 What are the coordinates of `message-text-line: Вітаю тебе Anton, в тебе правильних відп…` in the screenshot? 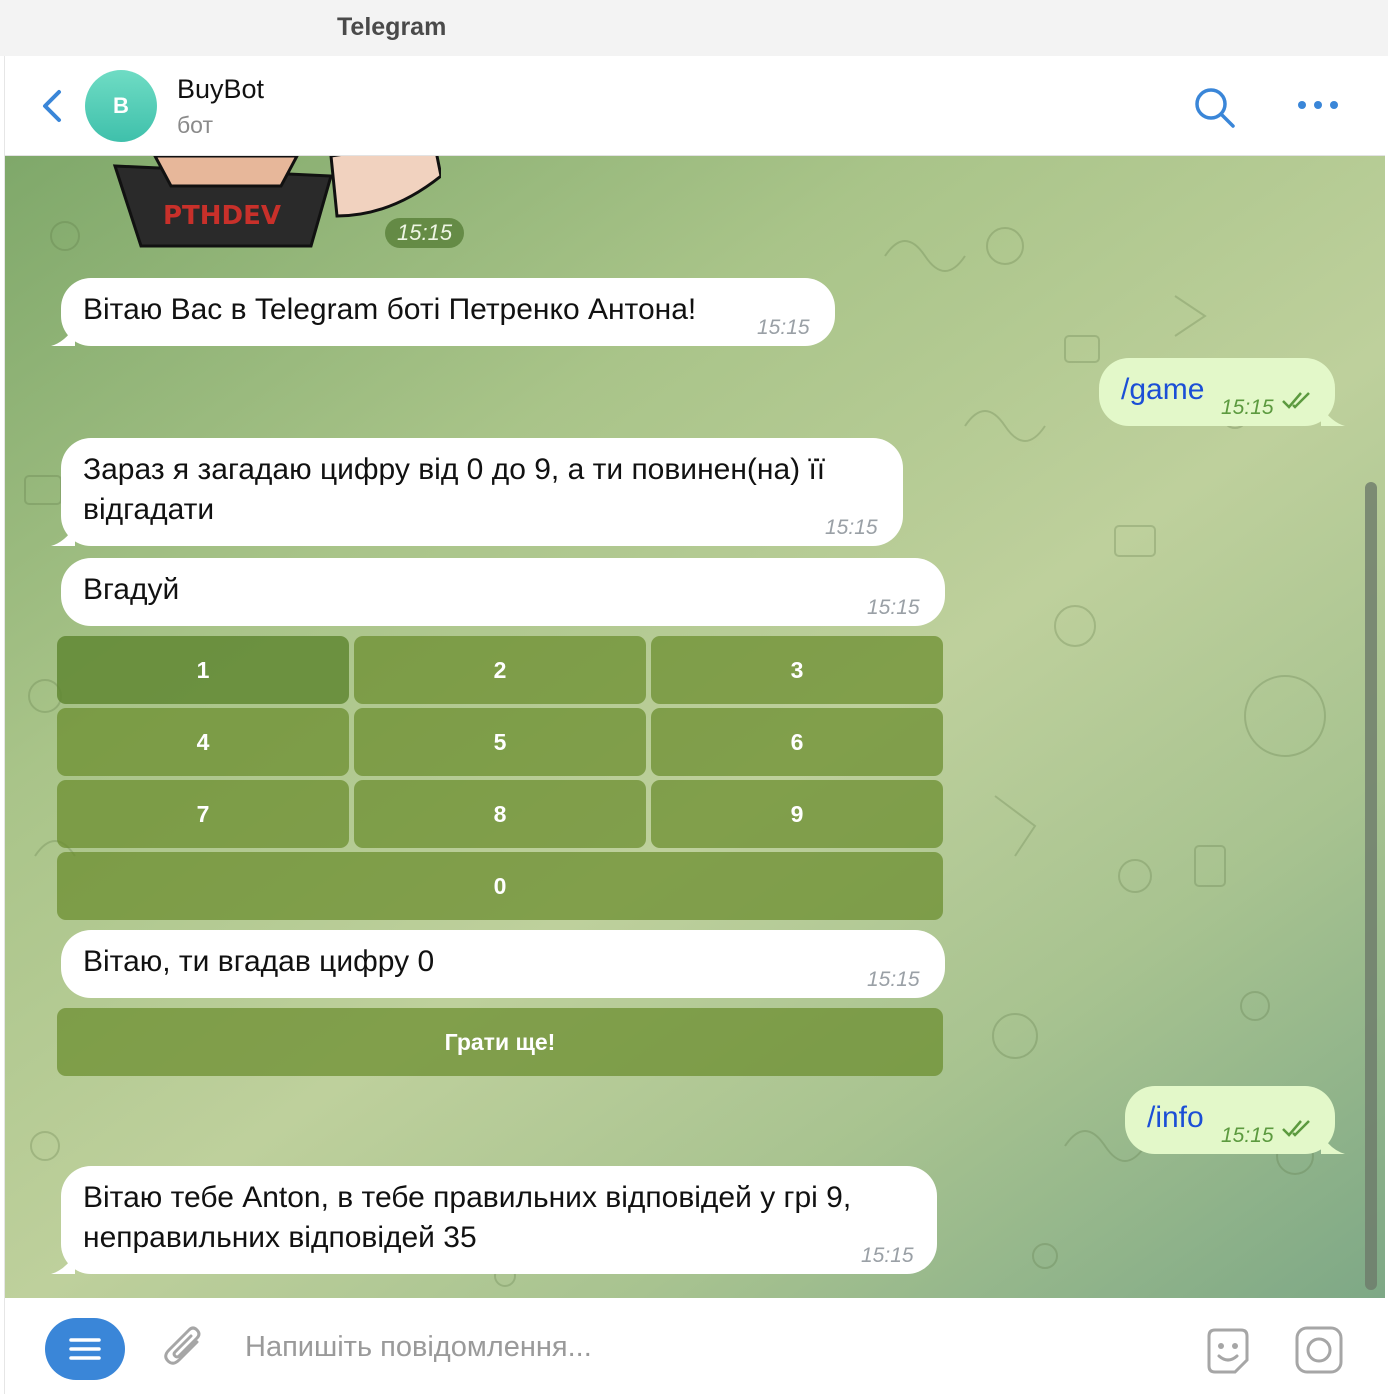 It's located at (467, 1197).